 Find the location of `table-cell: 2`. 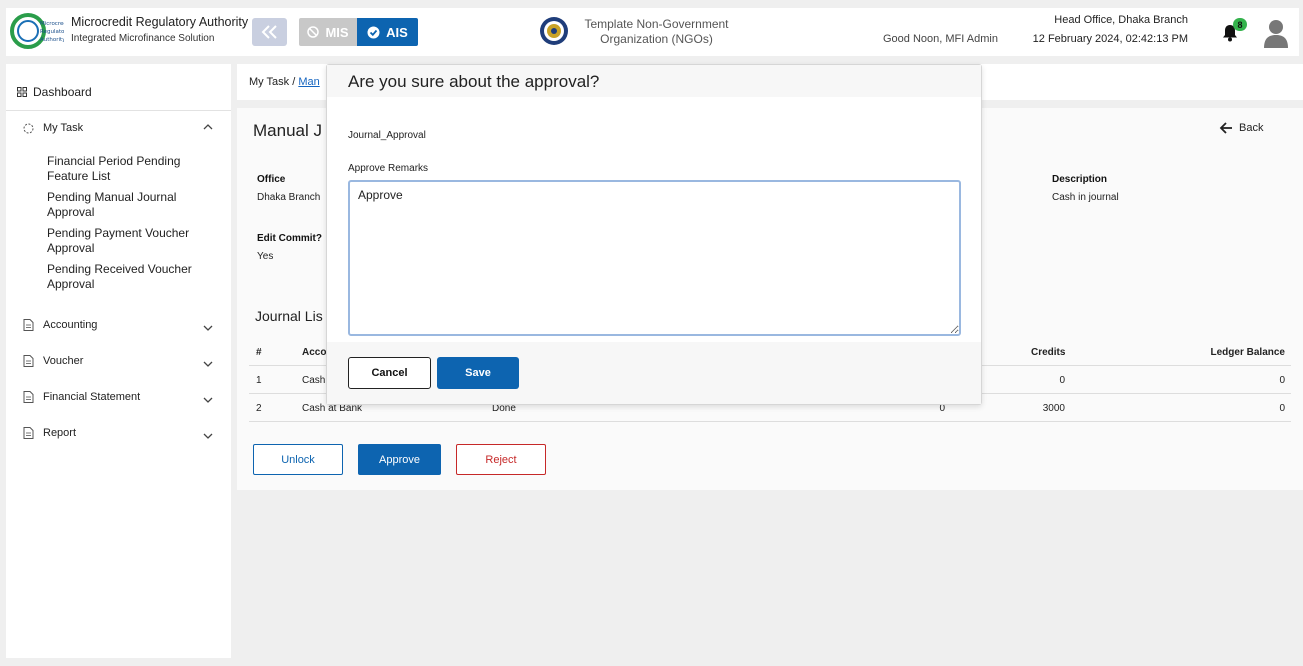

table-cell: 2 is located at coordinates (259, 408).